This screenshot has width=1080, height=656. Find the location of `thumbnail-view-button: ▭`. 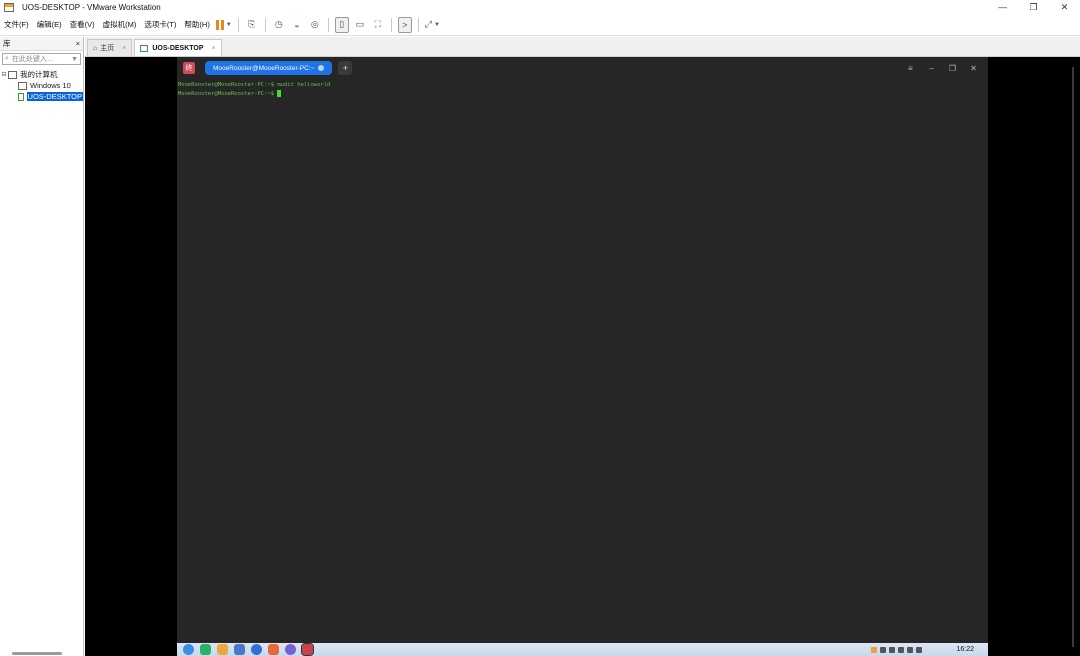

thumbnail-view-button: ▭ is located at coordinates (360, 25).